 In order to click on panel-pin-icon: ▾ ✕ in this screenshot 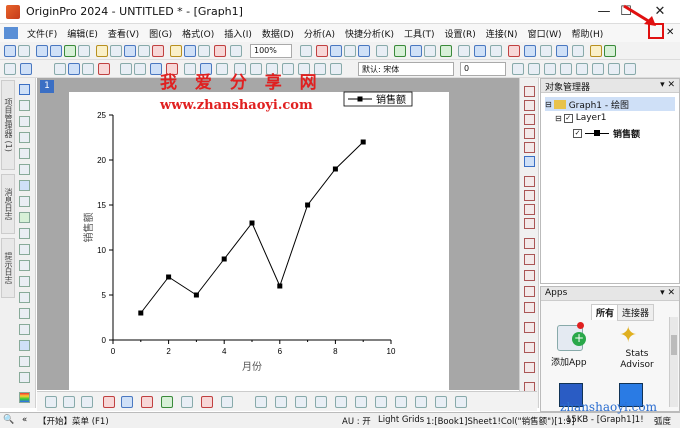, I will do `click(667, 85)`.